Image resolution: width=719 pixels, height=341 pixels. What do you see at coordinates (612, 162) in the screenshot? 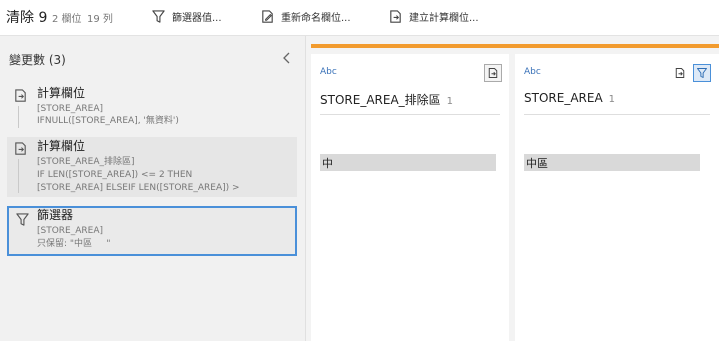
I see `value-bar: 中區` at bounding box center [612, 162].